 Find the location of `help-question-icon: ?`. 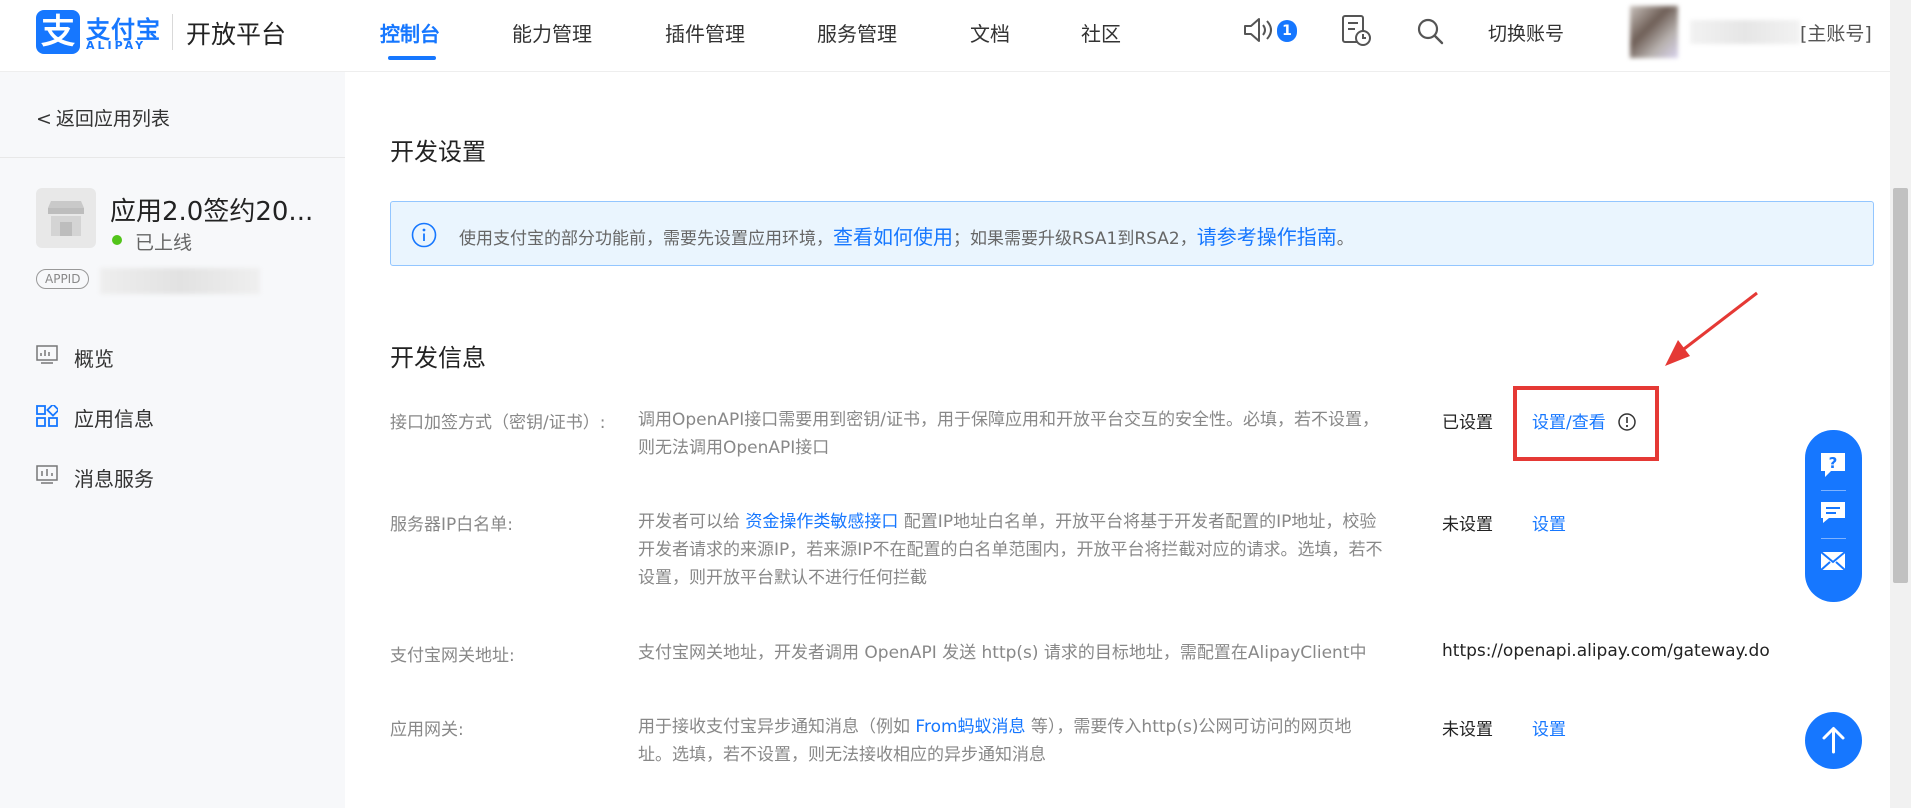

help-question-icon: ? is located at coordinates (1833, 465).